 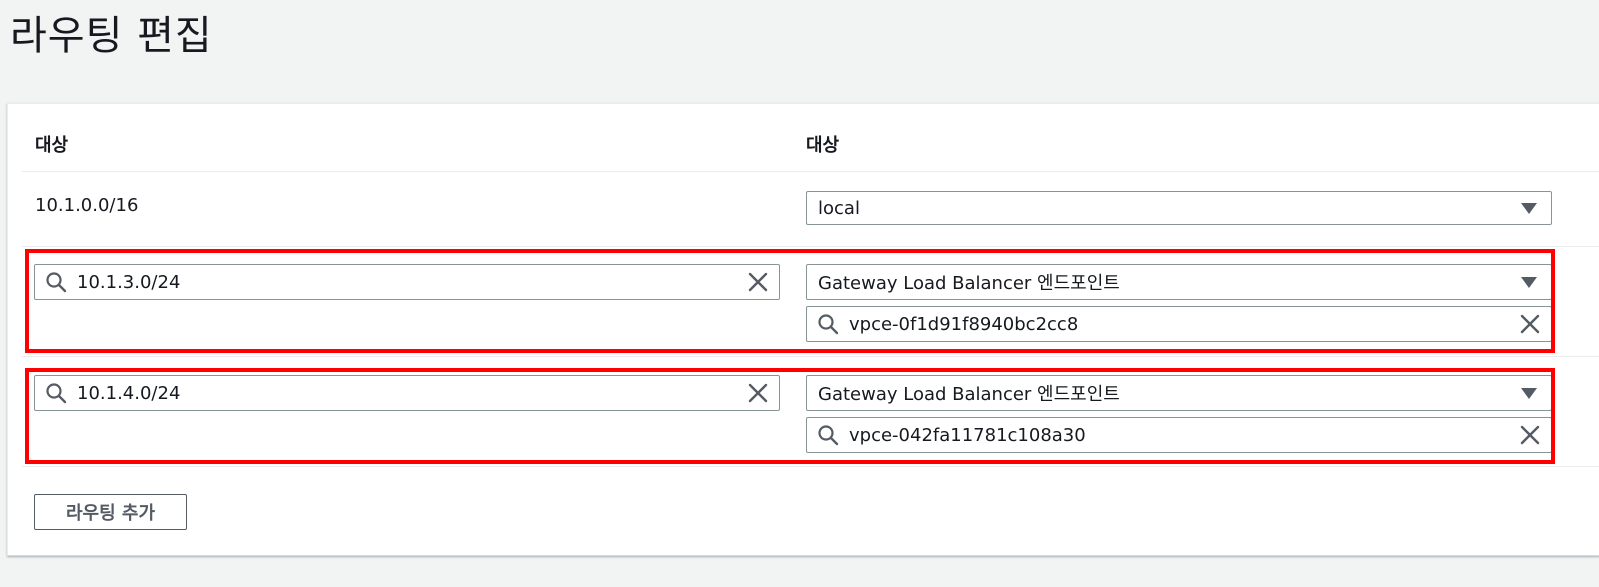 What do you see at coordinates (52, 145) in the screenshot?
I see `destination-column-header: 대상` at bounding box center [52, 145].